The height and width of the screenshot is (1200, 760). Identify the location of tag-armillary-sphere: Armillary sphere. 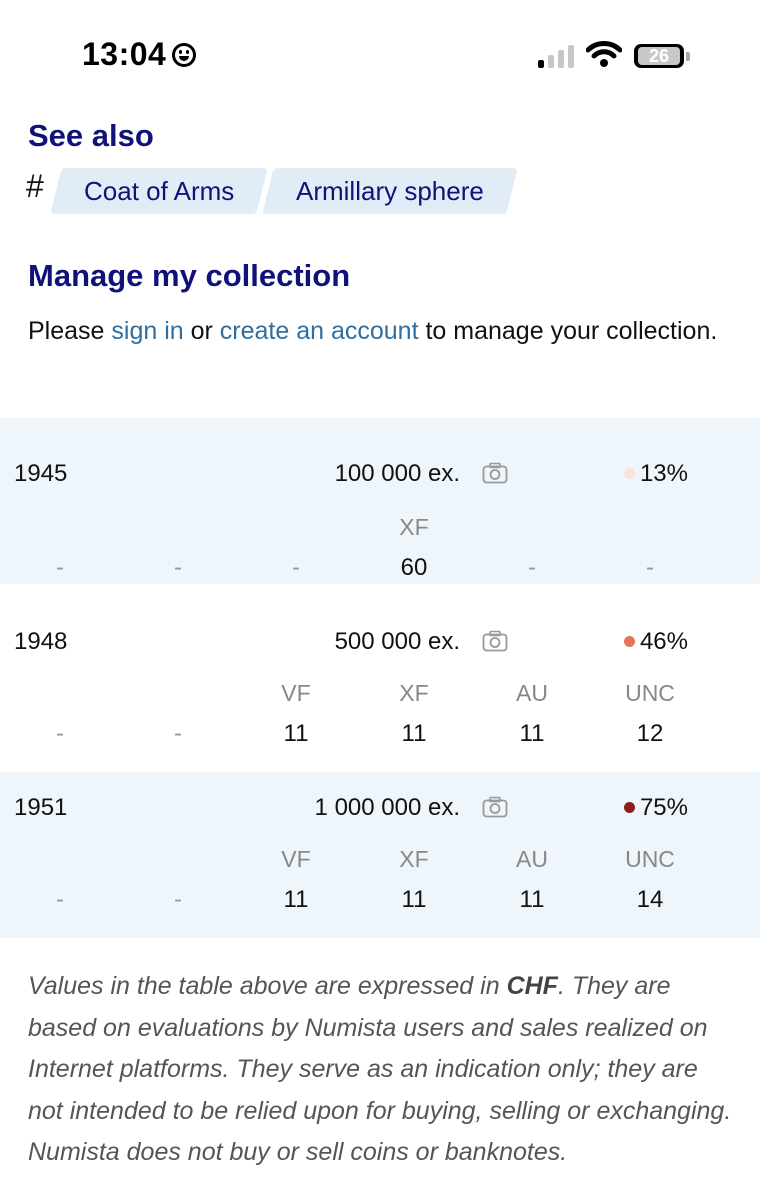
(390, 191).